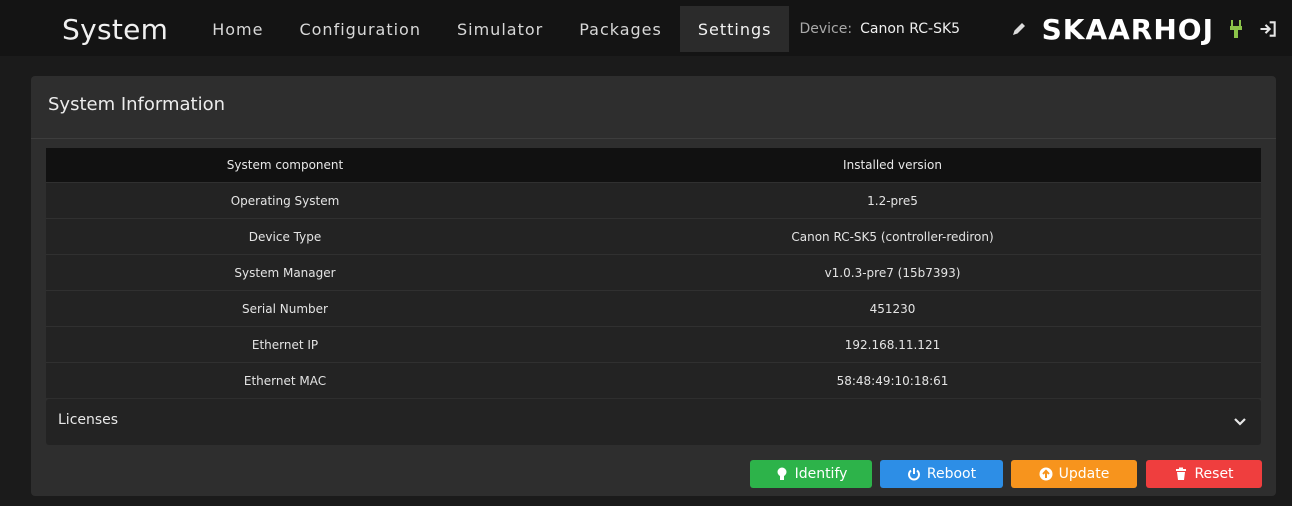 This screenshot has width=1292, height=506. I want to click on nav-configuration: Configuration, so click(360, 29).